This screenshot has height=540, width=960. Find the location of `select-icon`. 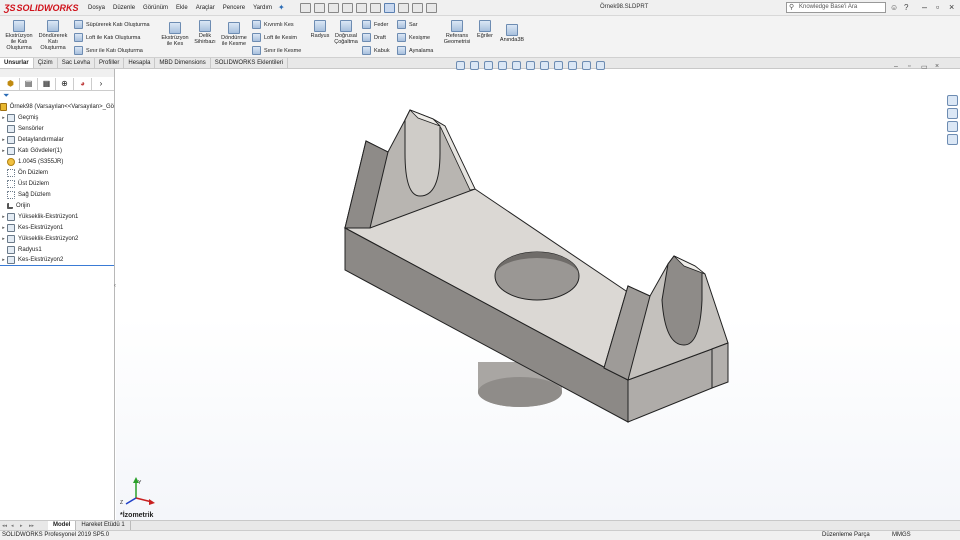

select-icon is located at coordinates (389, 8).